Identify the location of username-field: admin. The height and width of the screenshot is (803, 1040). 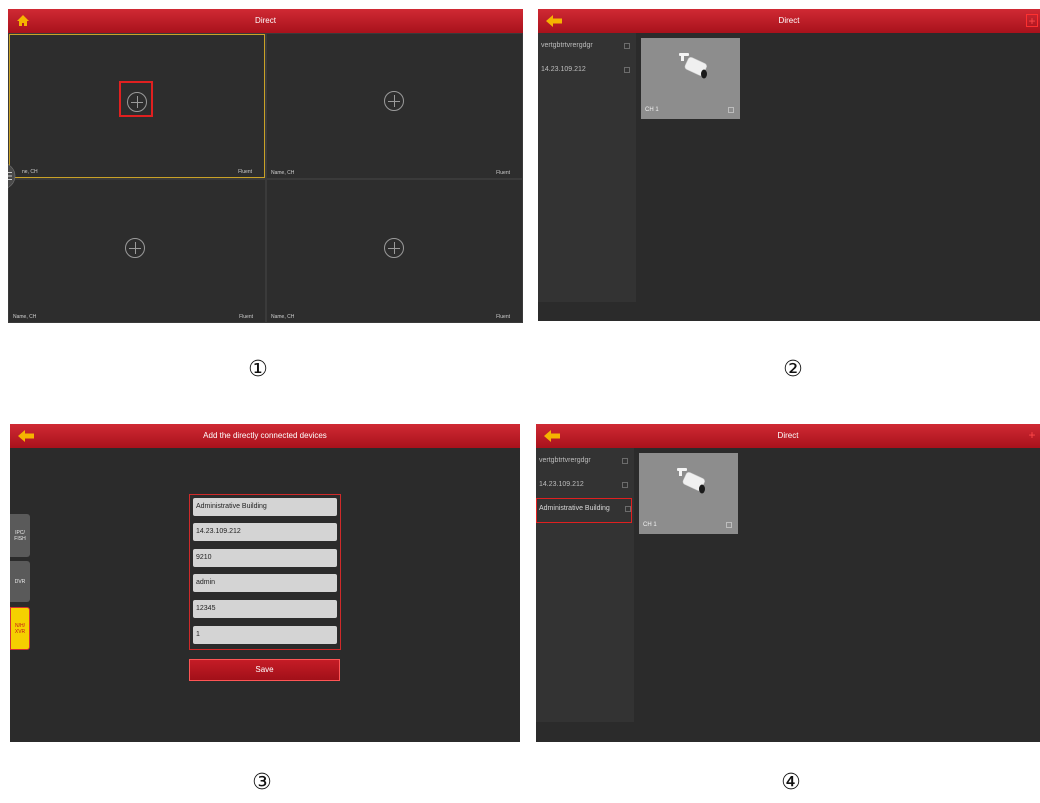
(265, 583).